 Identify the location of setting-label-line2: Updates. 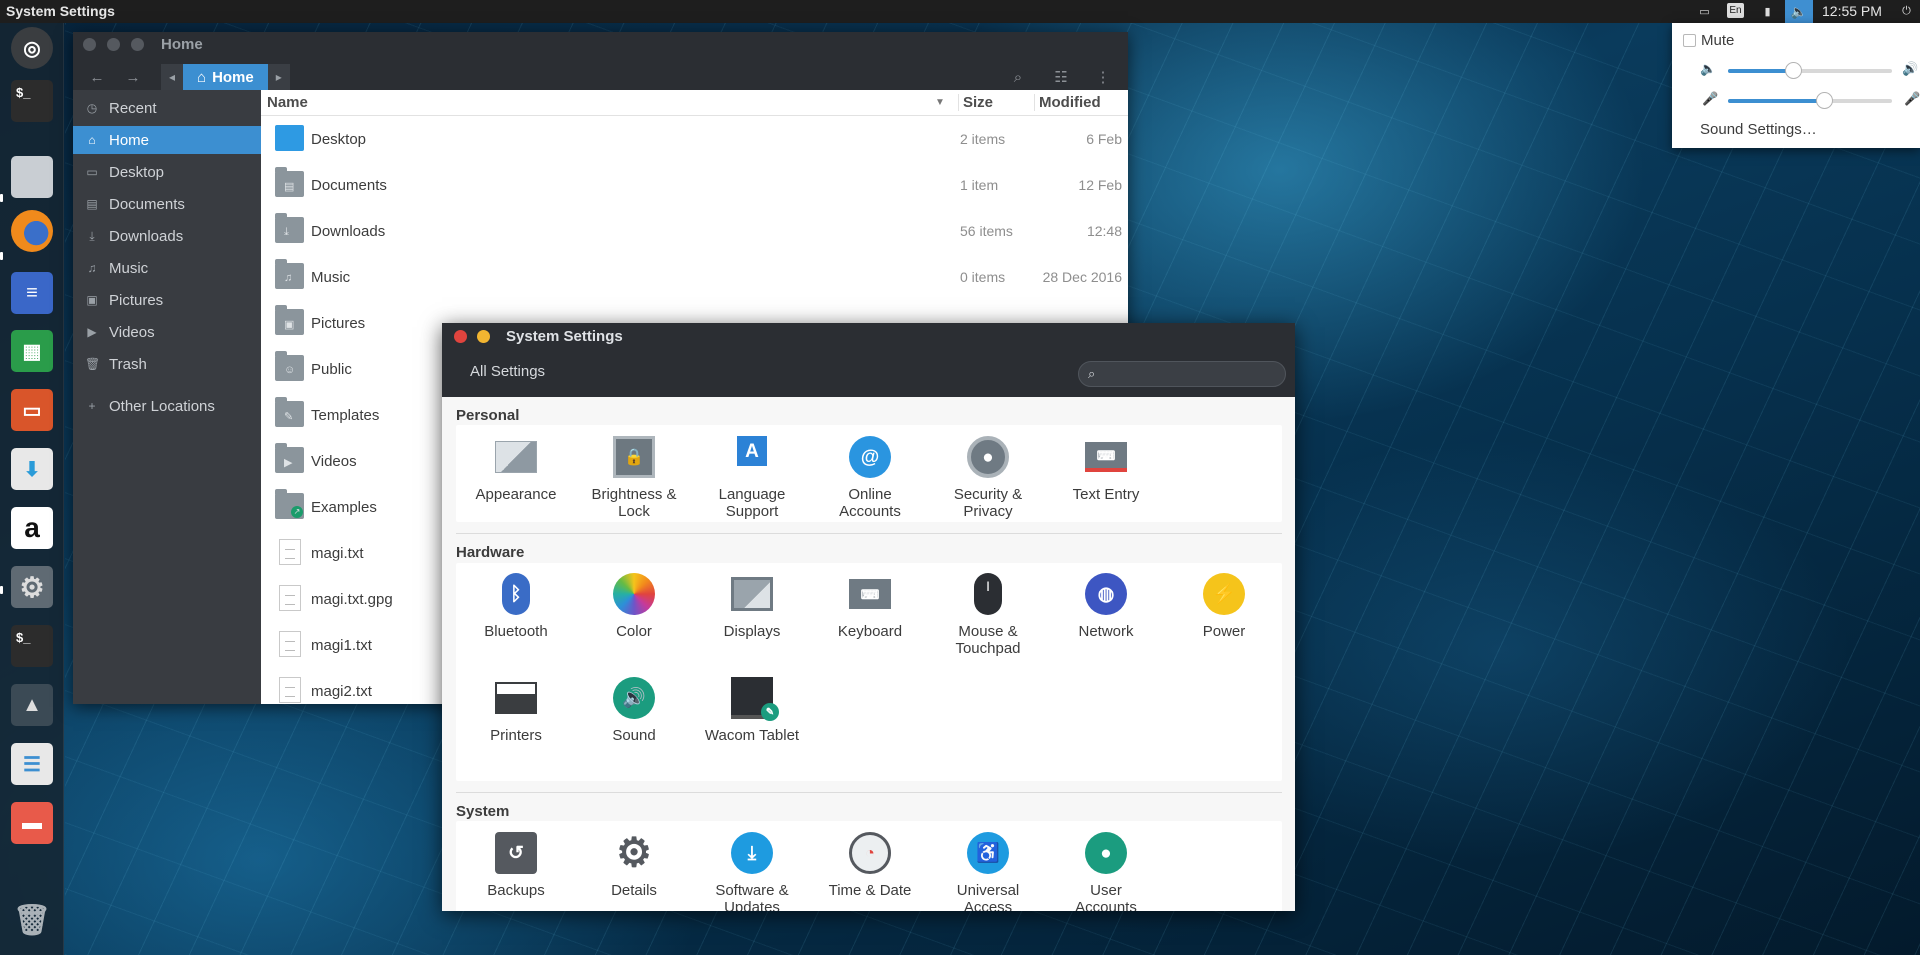
(752, 905).